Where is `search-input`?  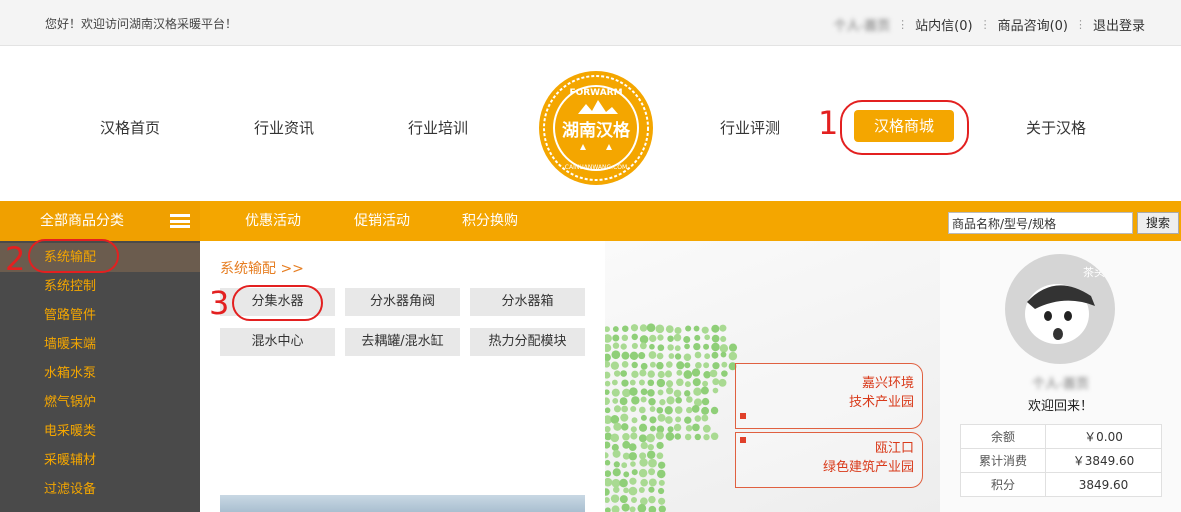 search-input is located at coordinates (1040, 223).